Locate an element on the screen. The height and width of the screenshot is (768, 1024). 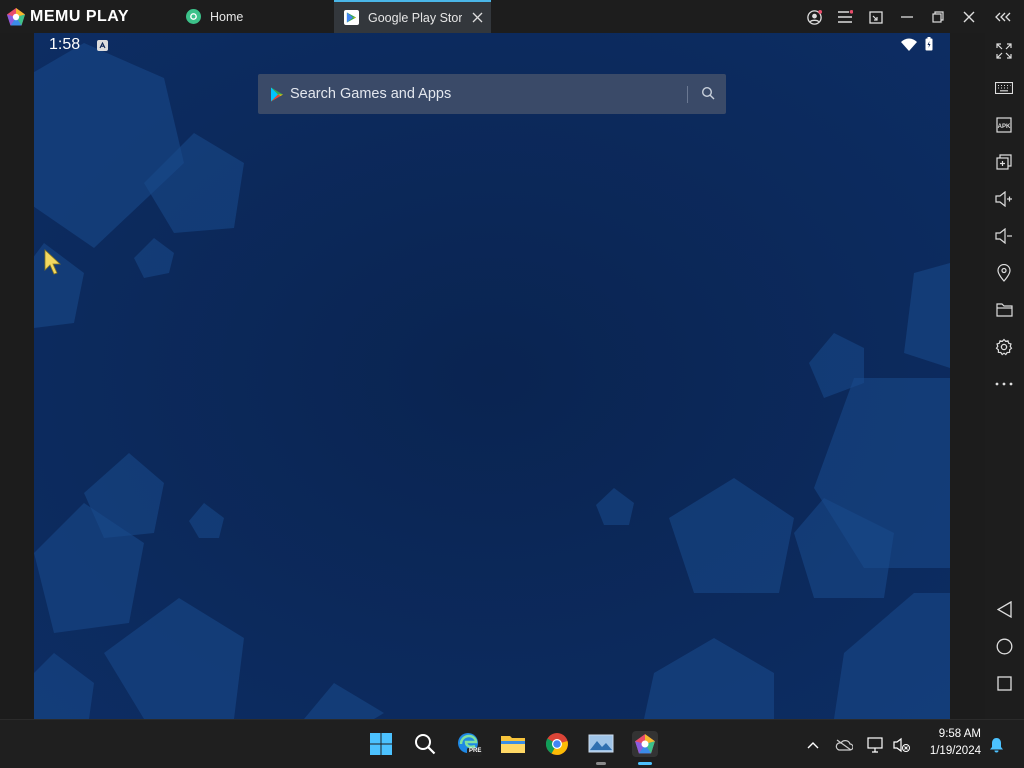
keyboard-indicator-icon is located at coordinates (102, 45).